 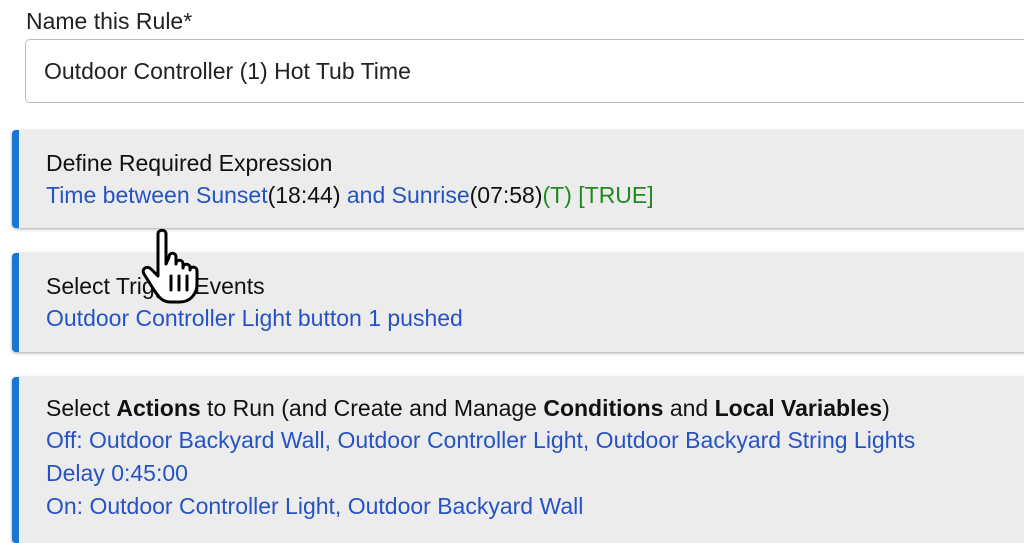 What do you see at coordinates (506, 195) in the screenshot?
I see `sunrise-time: (07:58)` at bounding box center [506, 195].